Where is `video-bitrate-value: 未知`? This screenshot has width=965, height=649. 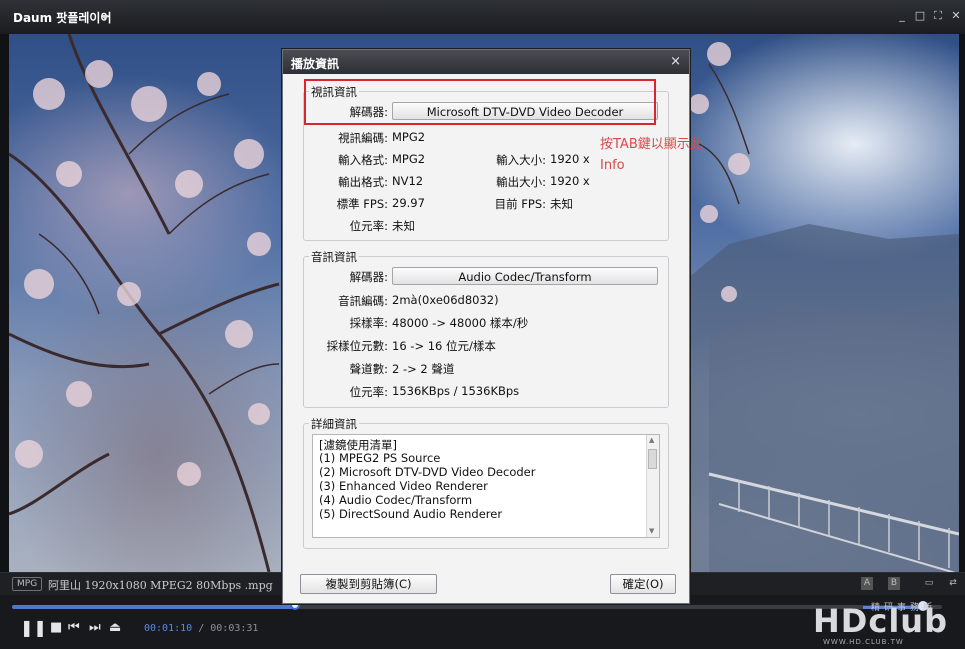
video-bitrate-value: 未知 is located at coordinates (403, 226).